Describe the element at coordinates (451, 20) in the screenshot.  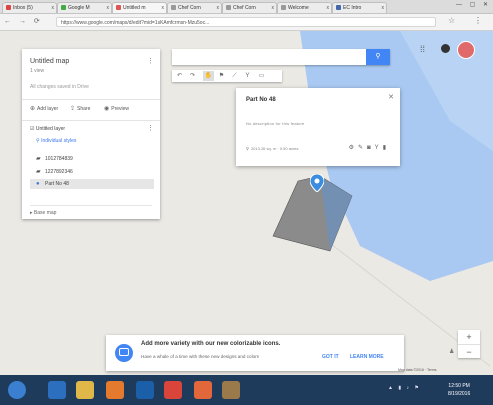
I see `bookmark-star-icon: ☆` at that location.